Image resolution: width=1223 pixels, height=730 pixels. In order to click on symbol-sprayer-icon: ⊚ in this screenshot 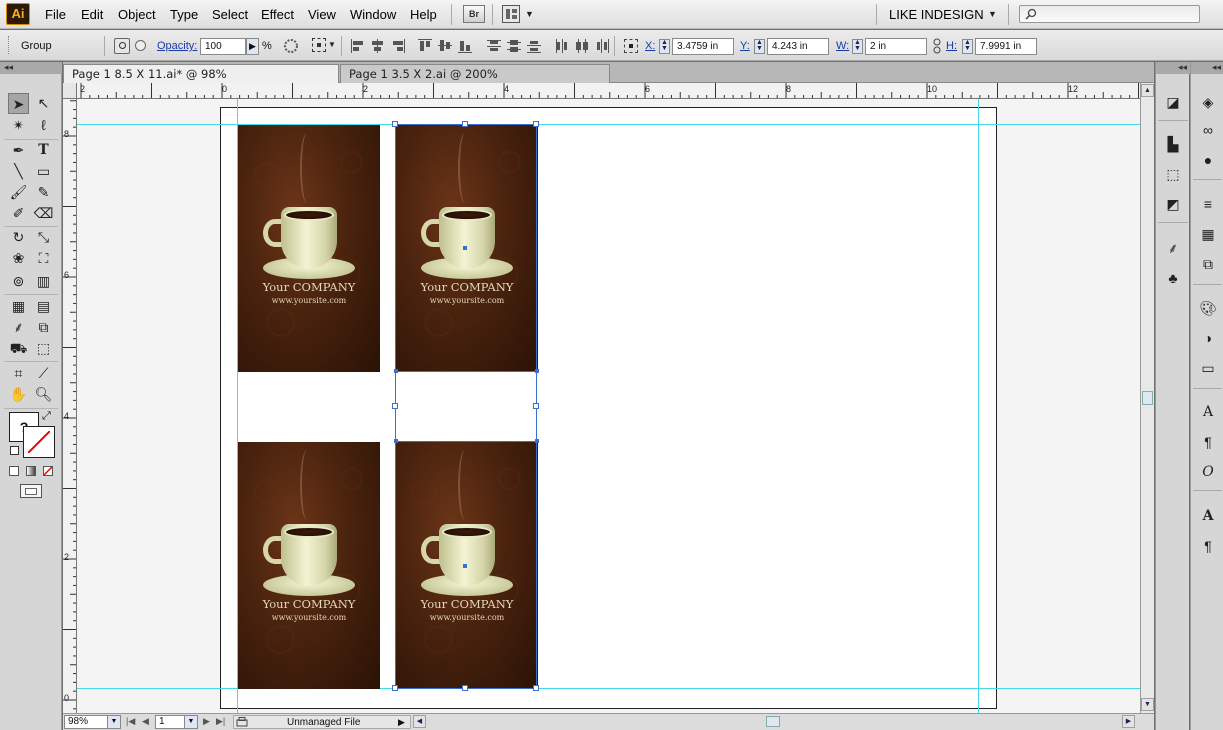, I will do `click(18, 281)`.